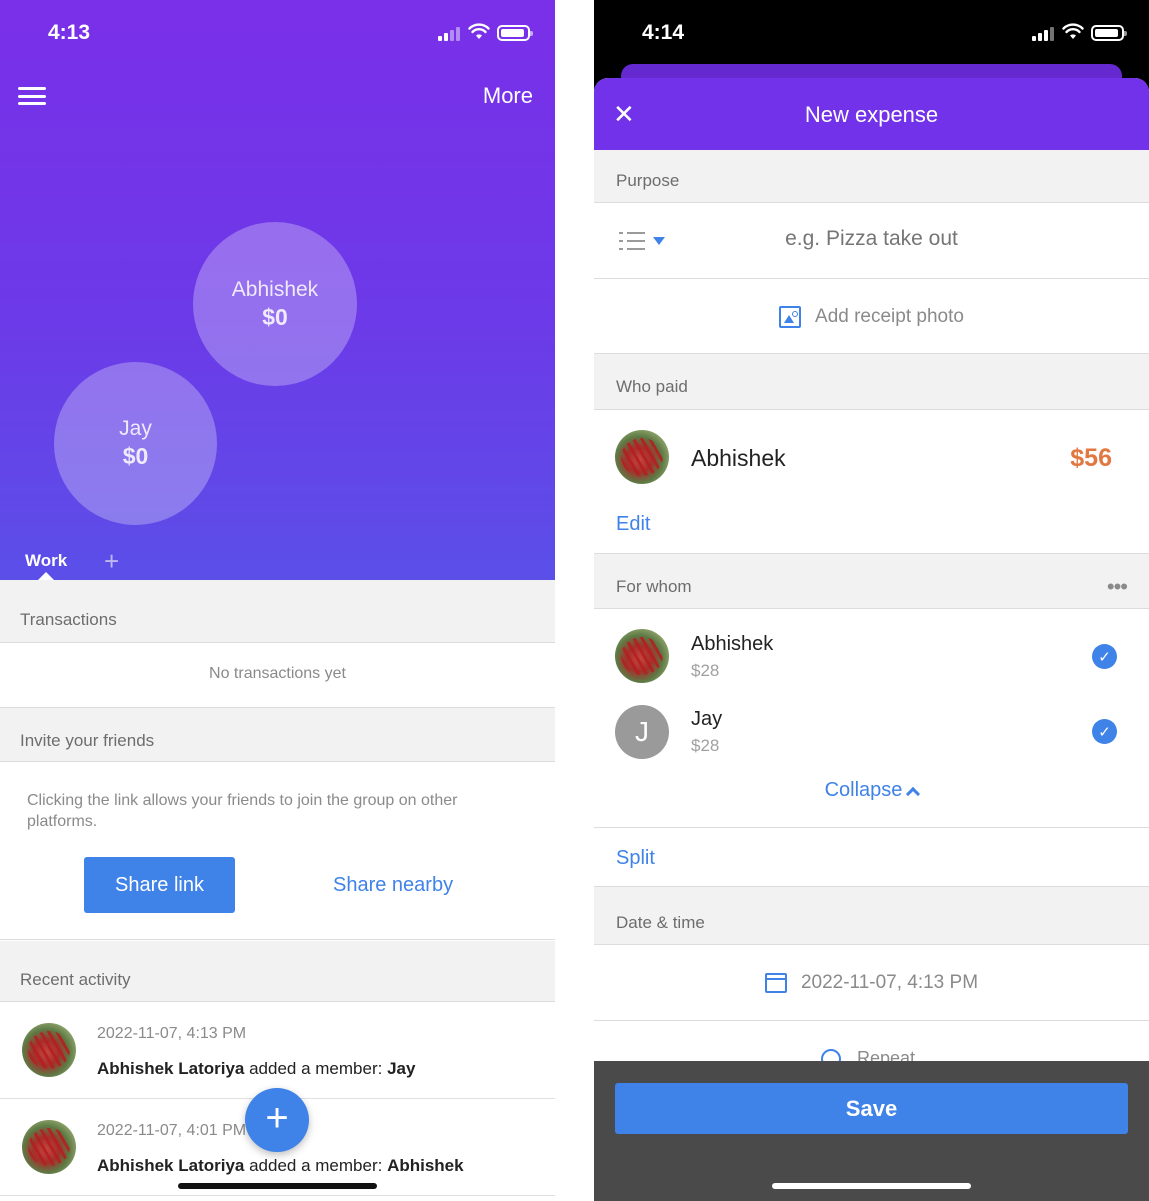 The image size is (1149, 1201). I want to click on recent-activity-heading: Recent activity, so click(277, 971).